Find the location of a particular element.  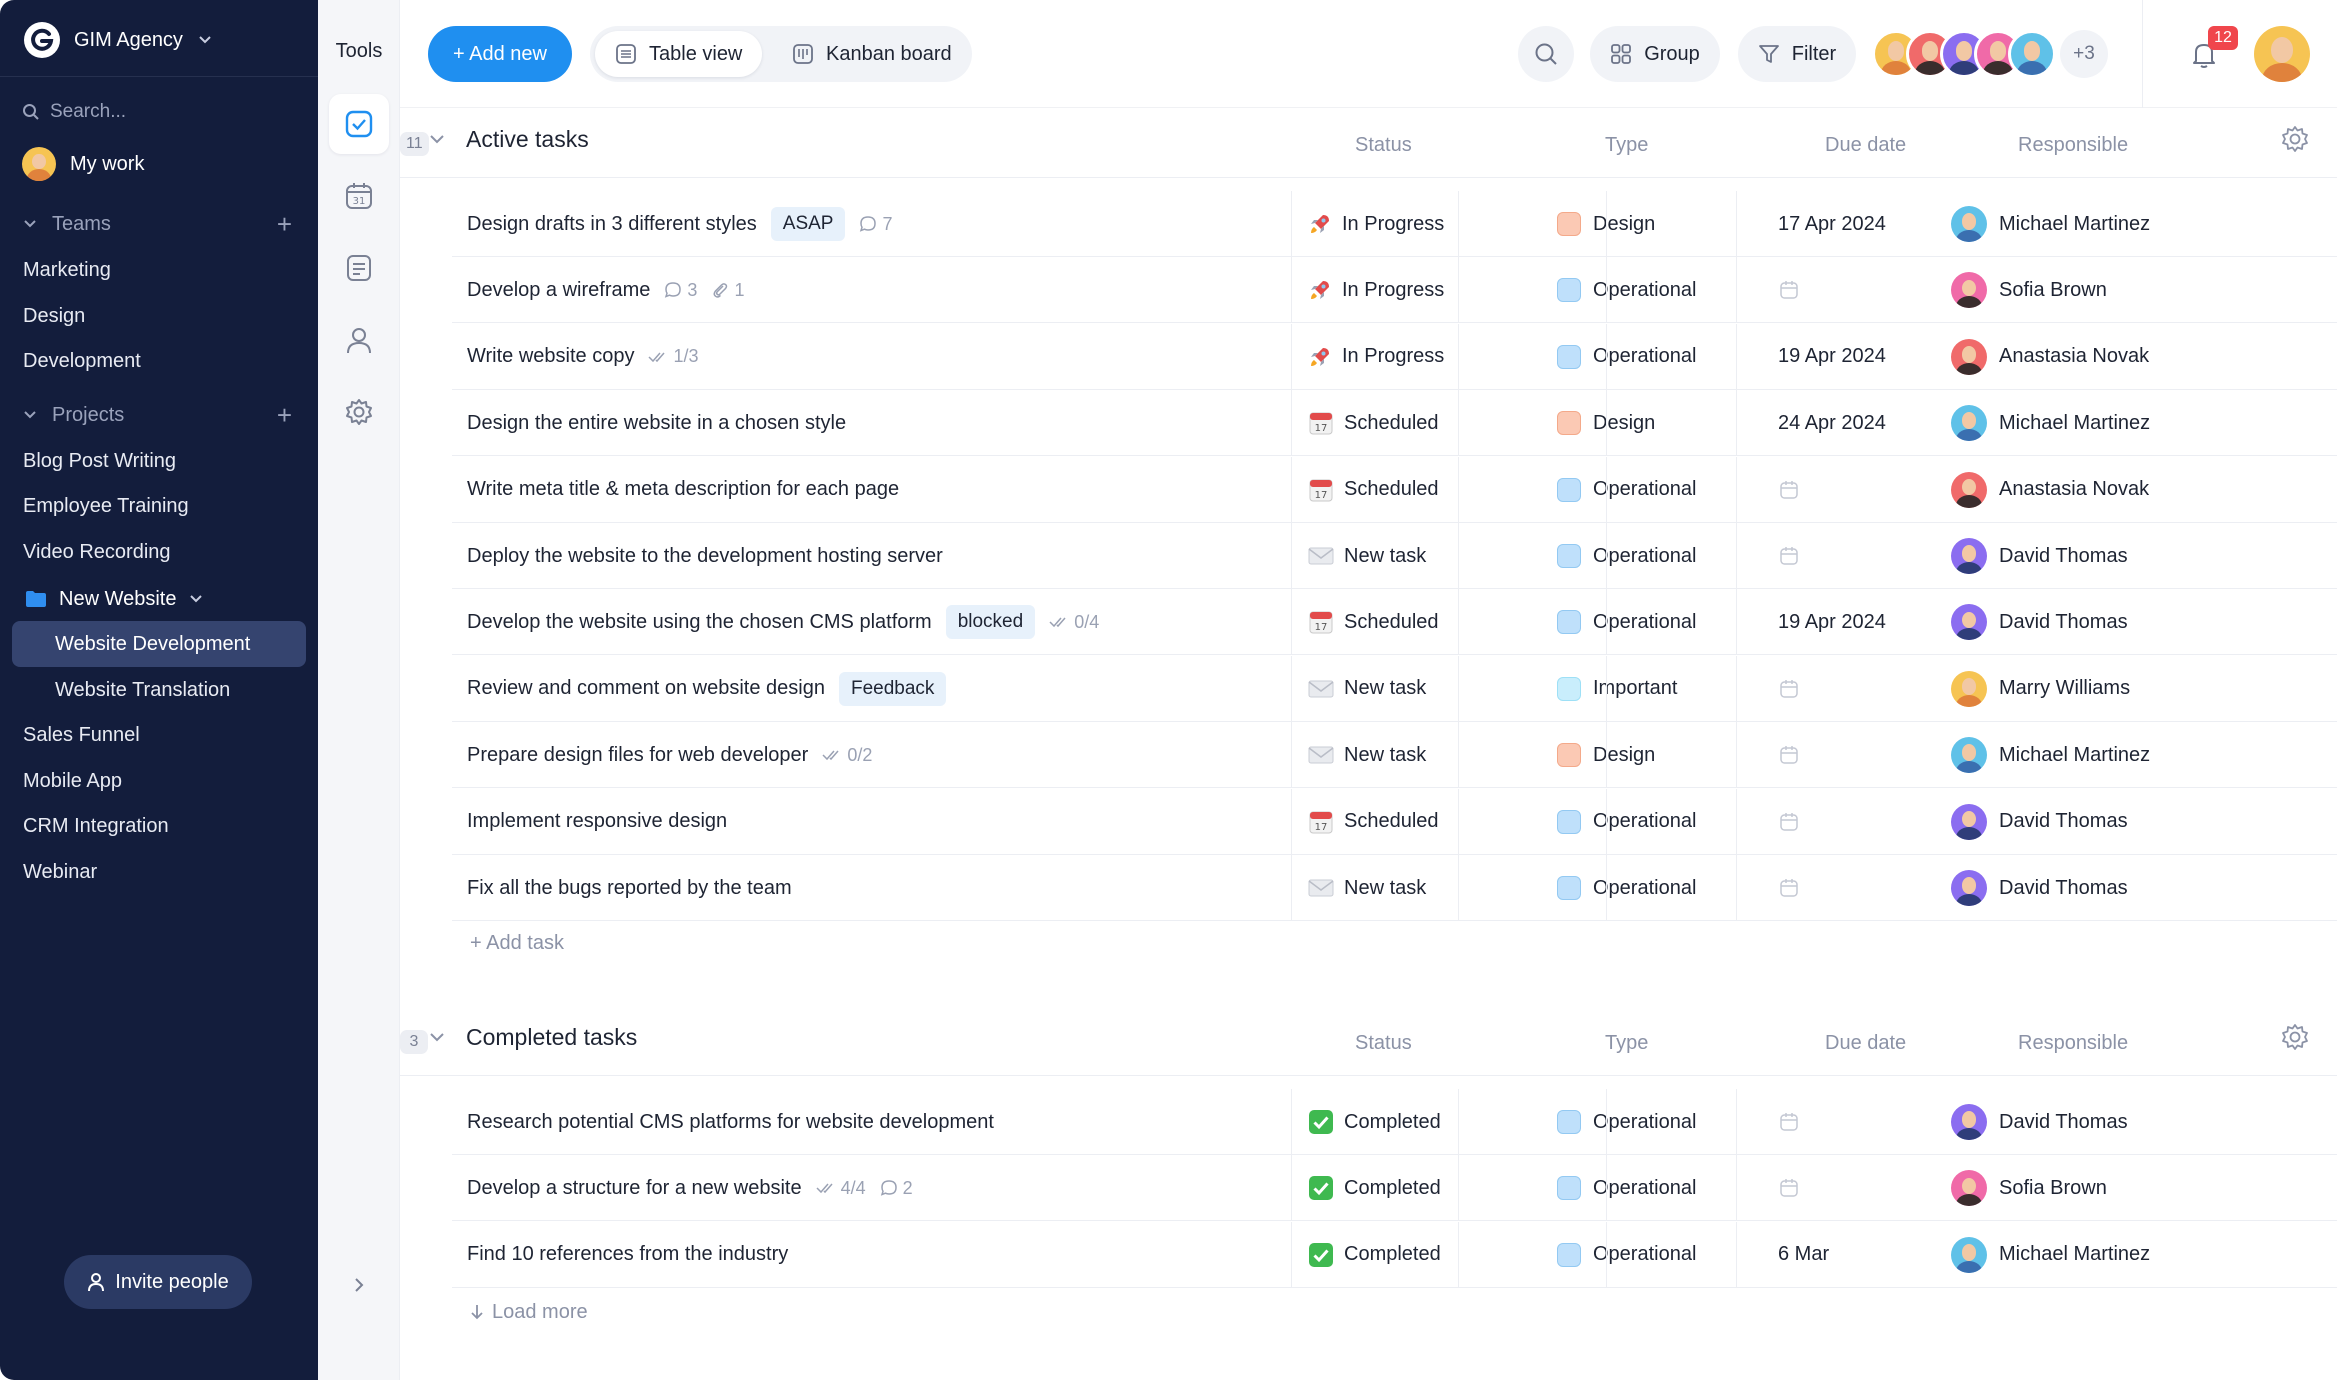

invite-people-button: Invite people is located at coordinates (158, 1282).